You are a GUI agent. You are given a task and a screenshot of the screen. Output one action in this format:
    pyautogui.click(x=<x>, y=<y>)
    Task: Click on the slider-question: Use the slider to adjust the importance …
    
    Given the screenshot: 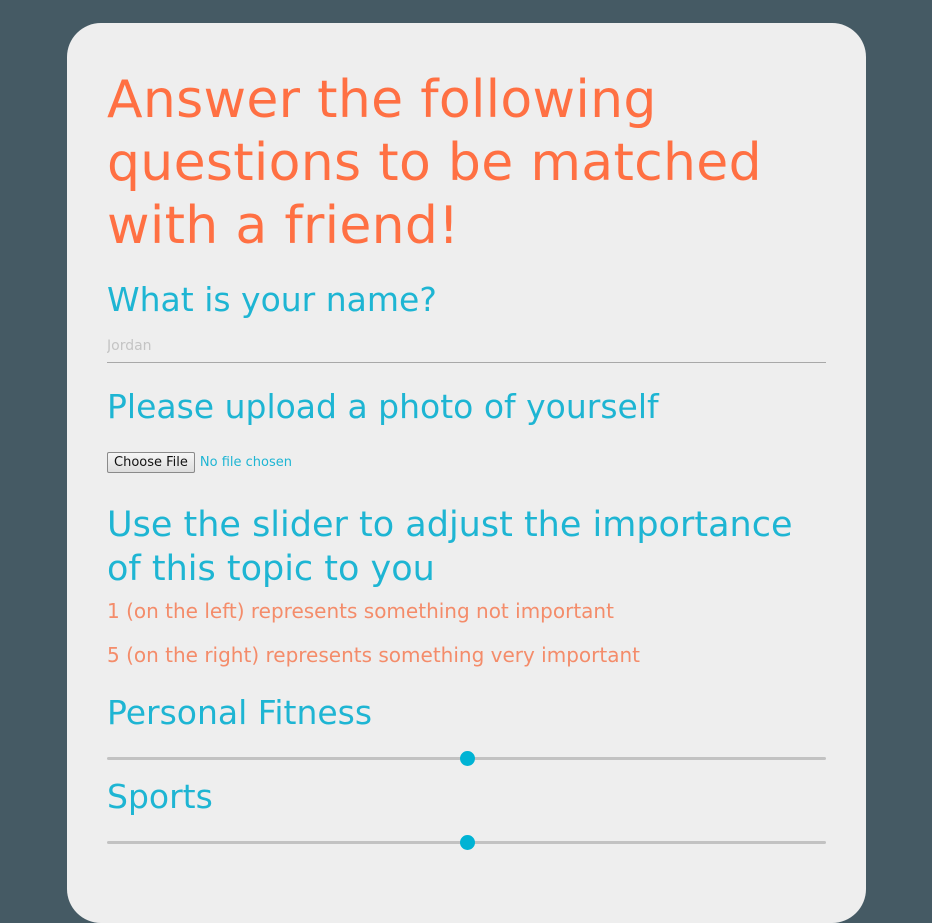 What is the action you would take?
    pyautogui.click(x=450, y=547)
    